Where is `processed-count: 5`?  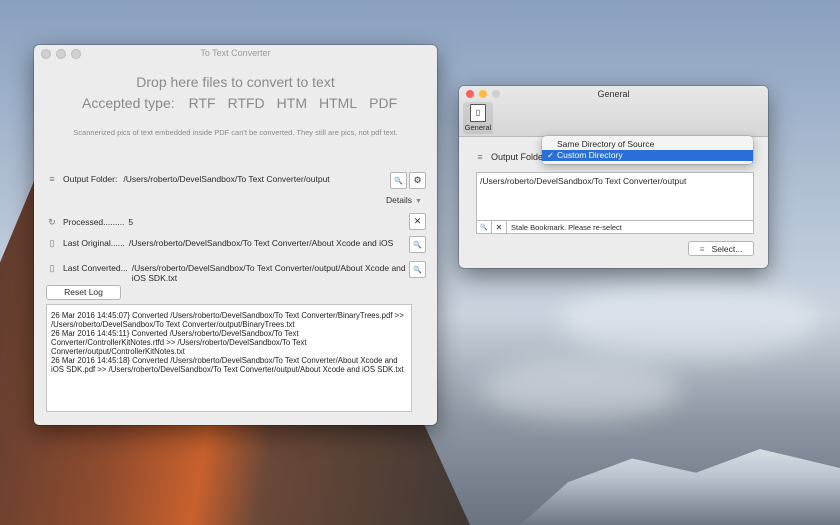 processed-count: 5 is located at coordinates (131, 222).